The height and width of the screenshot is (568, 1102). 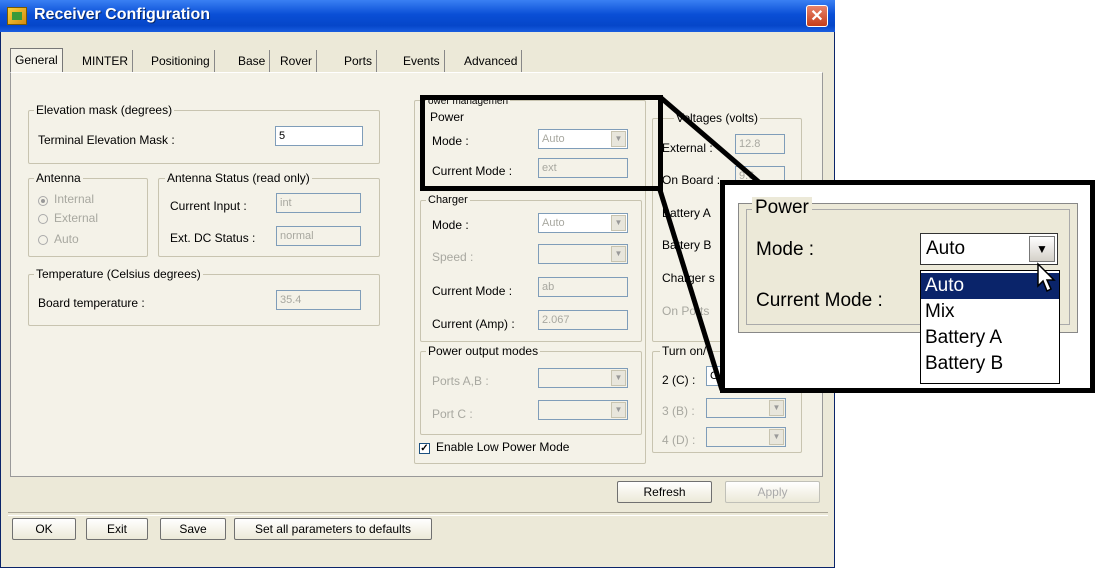 I want to click on dropdown-option-battery-a: Battery A, so click(x=990, y=338).